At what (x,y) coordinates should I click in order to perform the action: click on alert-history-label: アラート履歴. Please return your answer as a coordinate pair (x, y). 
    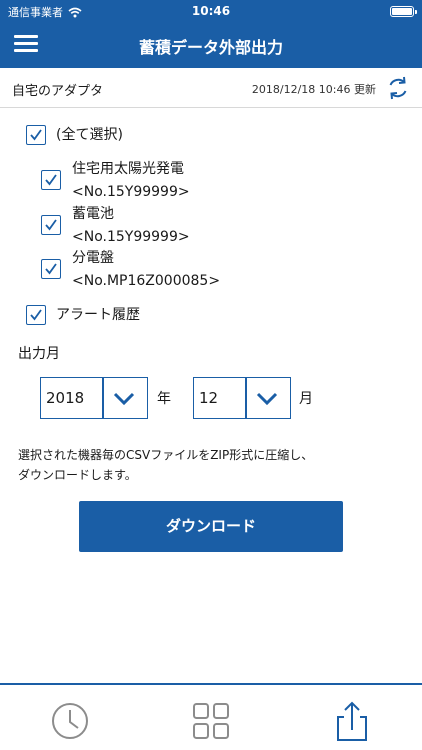
    Looking at the image, I should click on (98, 315).